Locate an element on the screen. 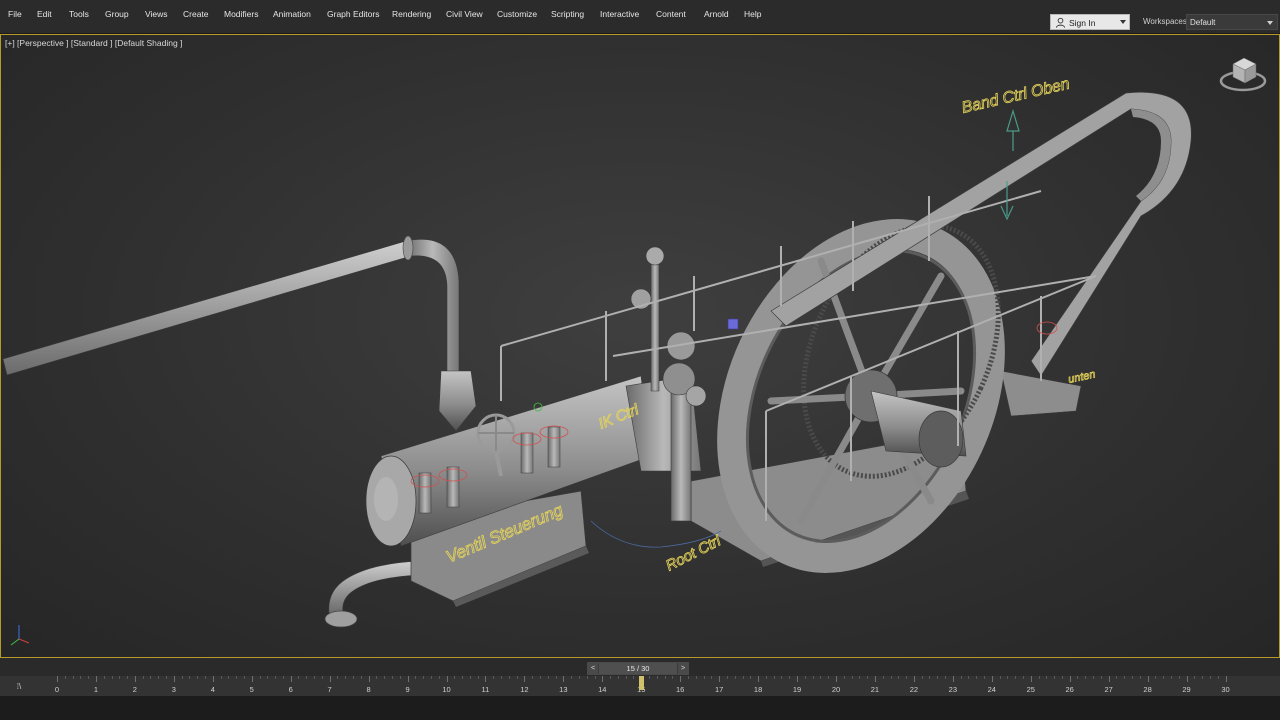 Image resolution: width=1280 pixels, height=720 pixels. annotation-unten: unten is located at coordinates (1081, 376).